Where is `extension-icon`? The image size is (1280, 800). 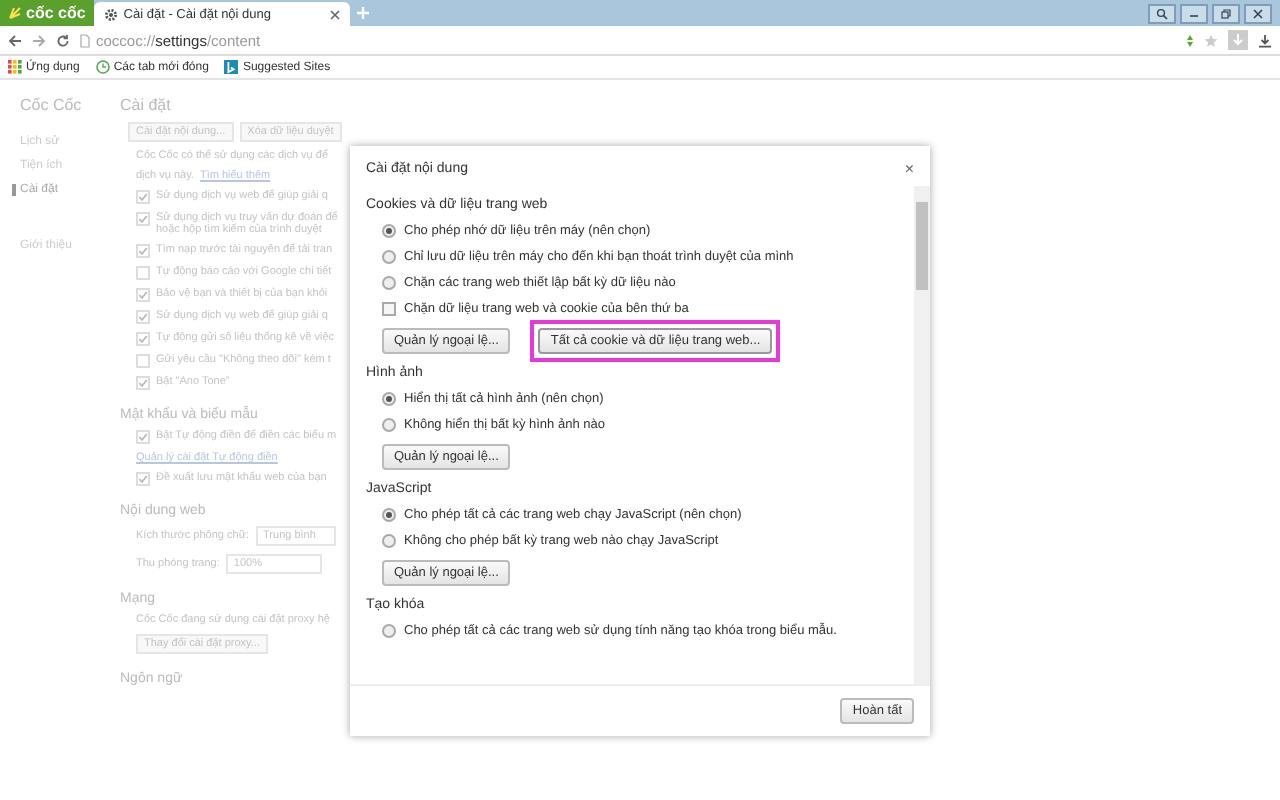
extension-icon is located at coordinates (1190, 40).